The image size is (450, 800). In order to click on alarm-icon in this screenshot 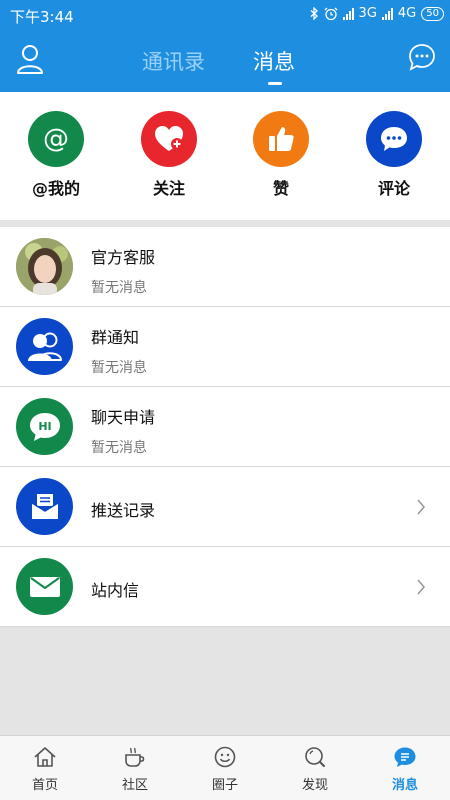, I will do `click(331, 13)`.